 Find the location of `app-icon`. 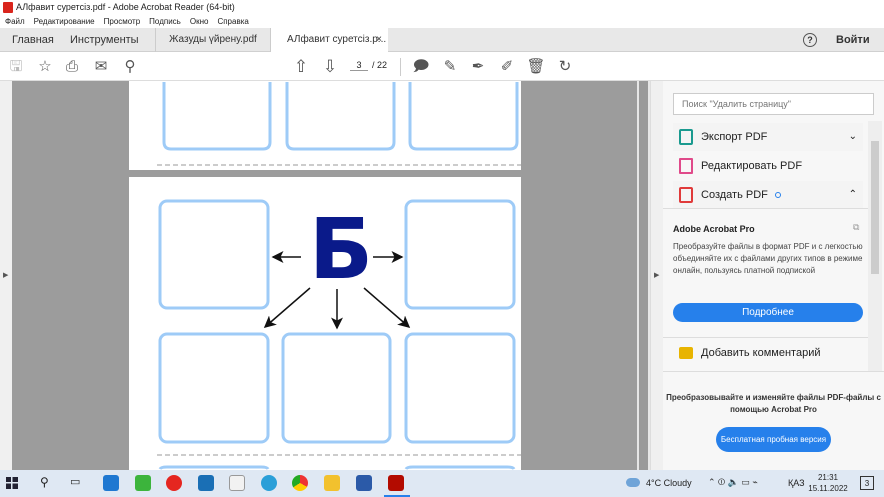

app-icon is located at coordinates (206, 483).